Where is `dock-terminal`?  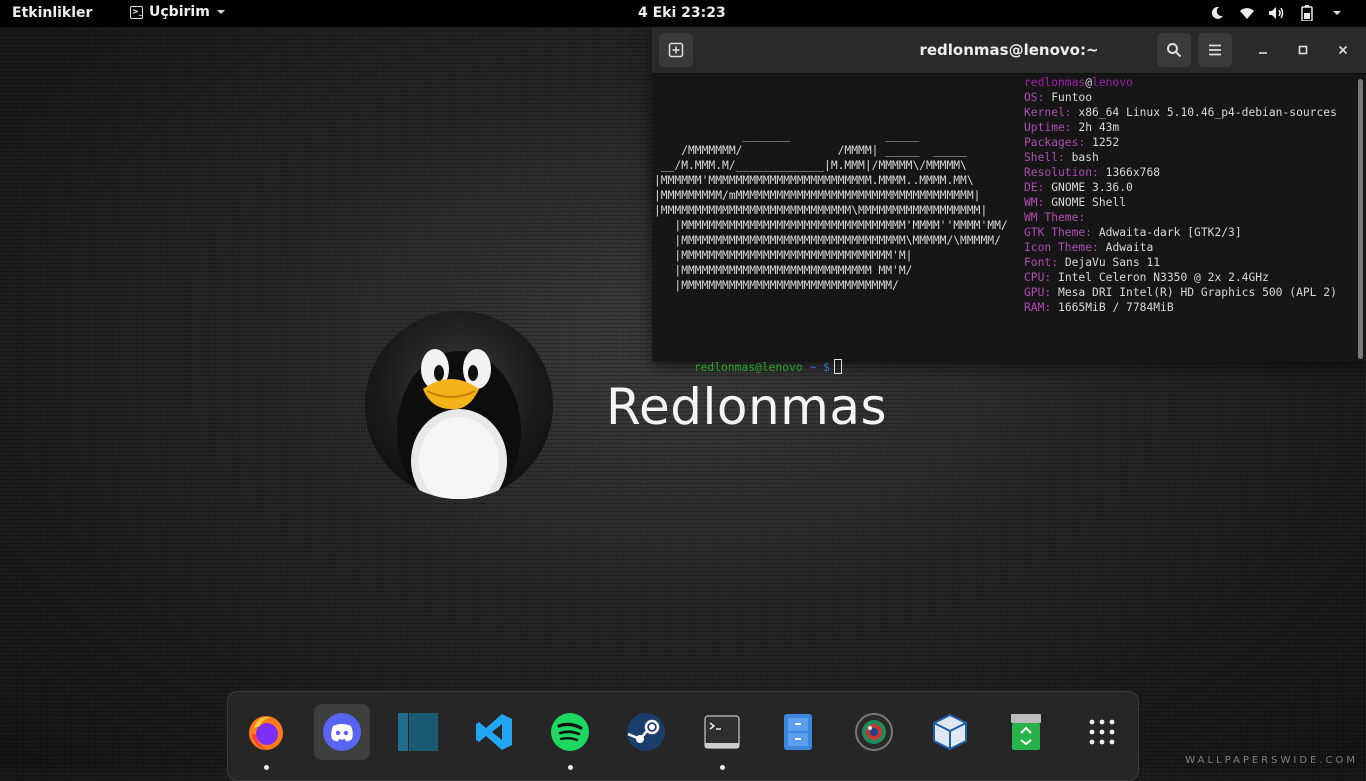
dock-terminal is located at coordinates (722, 737).